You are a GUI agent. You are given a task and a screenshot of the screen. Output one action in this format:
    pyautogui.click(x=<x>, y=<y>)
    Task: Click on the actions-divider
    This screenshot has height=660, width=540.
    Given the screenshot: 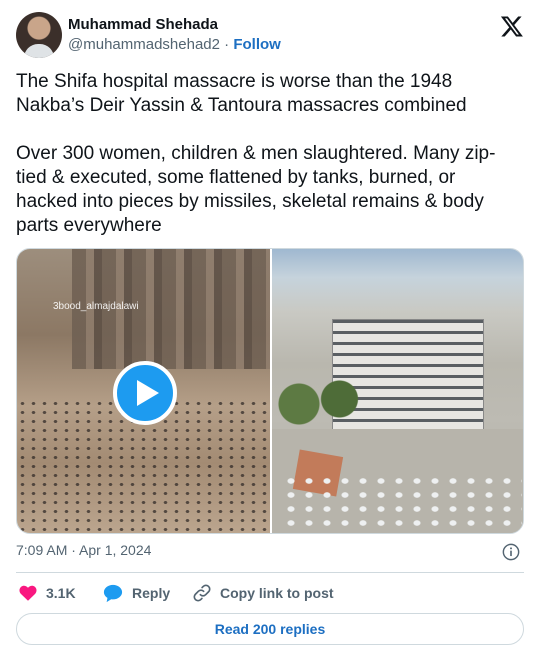 What is the action you would take?
    pyautogui.click(x=270, y=572)
    